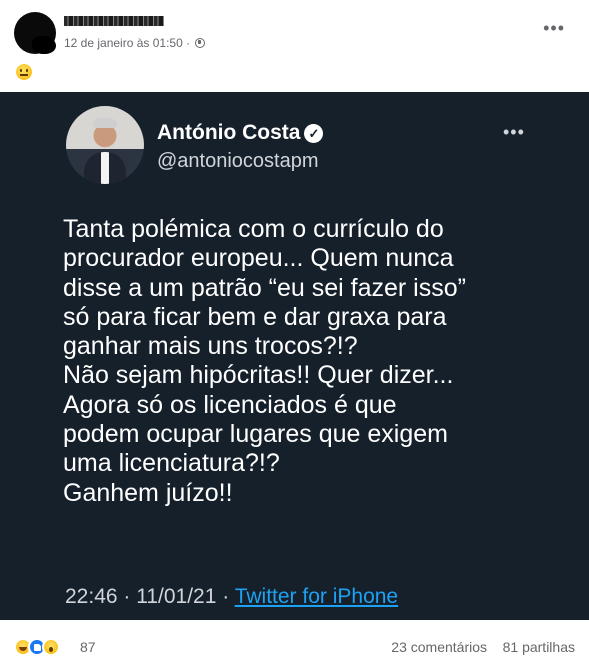  Describe the element at coordinates (253, 229) in the screenshot. I see `tweet-line: Tanta polémica com o currículo do` at that location.